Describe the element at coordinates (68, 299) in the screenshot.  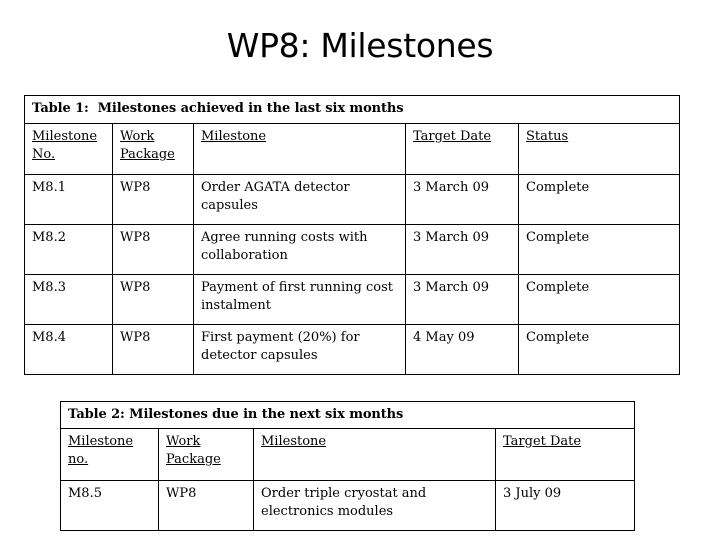
I see `cell-milestone-no: M8.3` at that location.